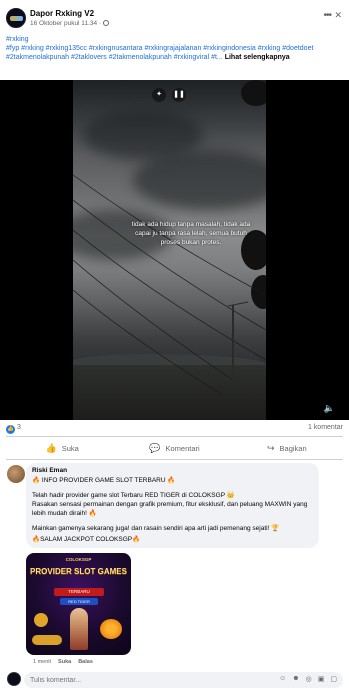  What do you see at coordinates (79, 592) in the screenshot?
I see `banner-tag: TERBARU` at bounding box center [79, 592].